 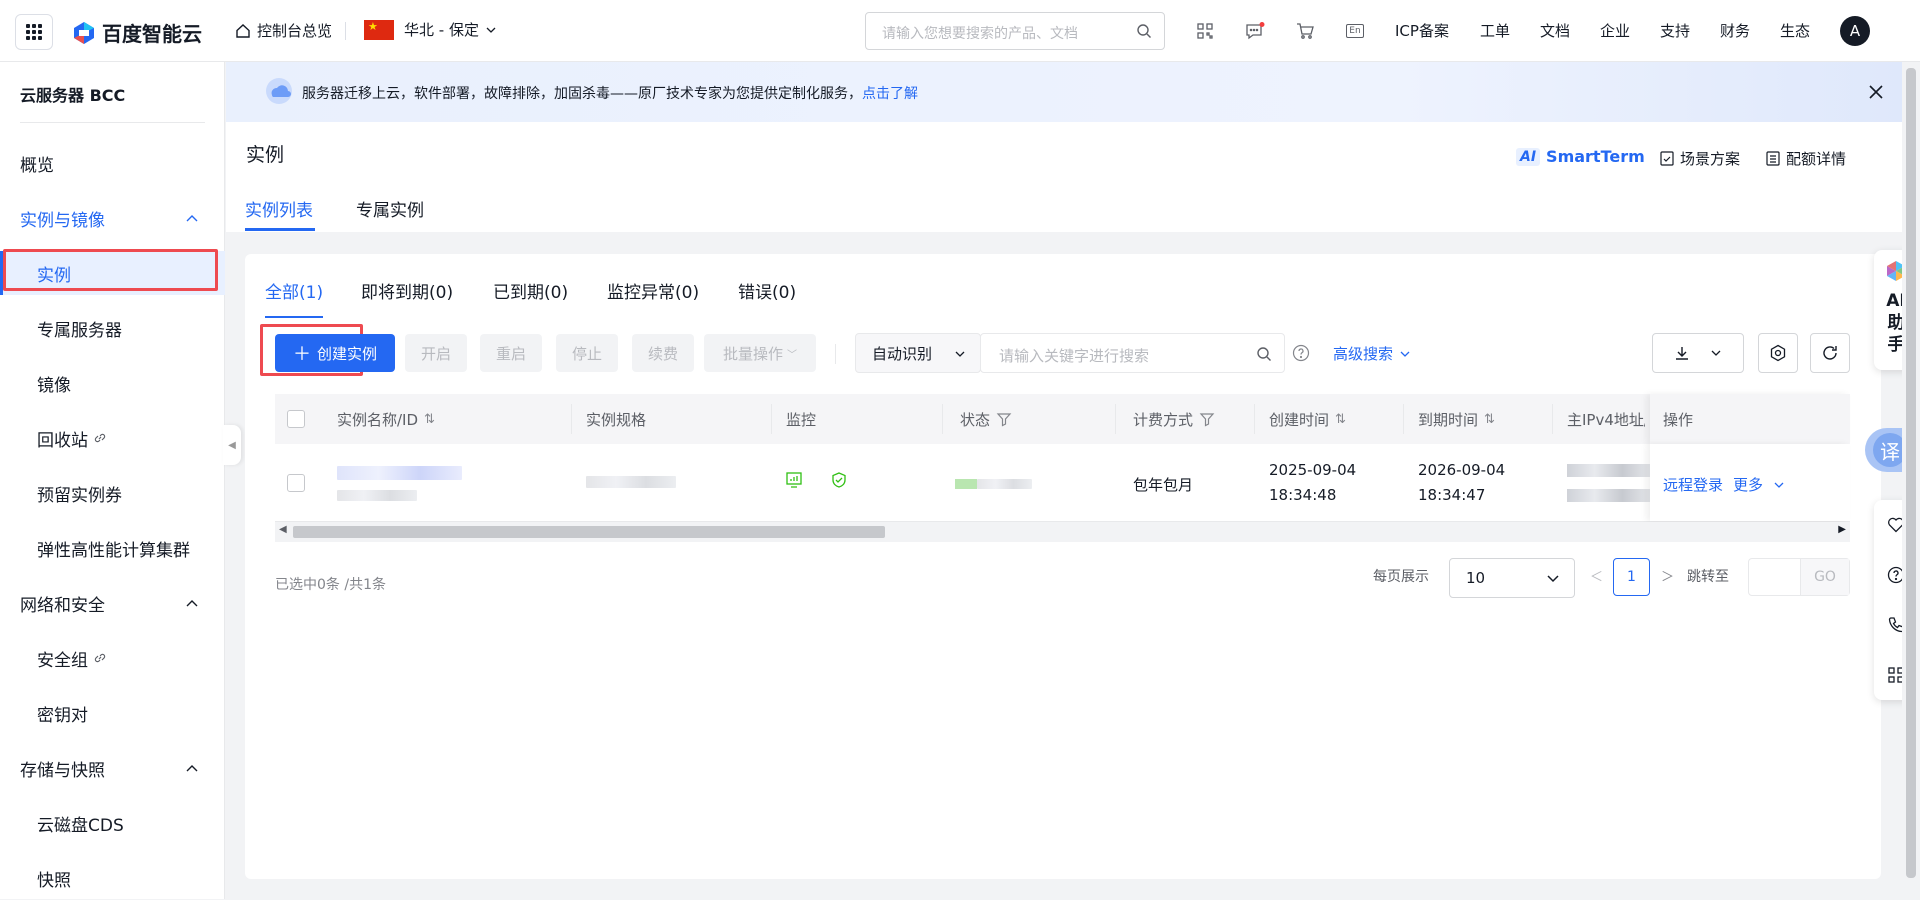 I want to click on column-header-billing: 计费方式, so click(x=1174, y=419).